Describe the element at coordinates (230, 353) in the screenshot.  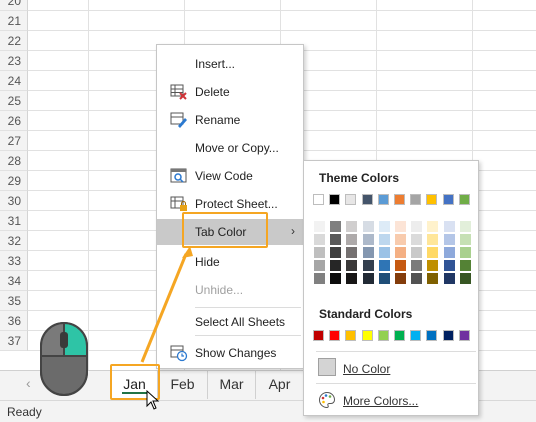
I see `menu-item-show-changes: Show Changes` at that location.